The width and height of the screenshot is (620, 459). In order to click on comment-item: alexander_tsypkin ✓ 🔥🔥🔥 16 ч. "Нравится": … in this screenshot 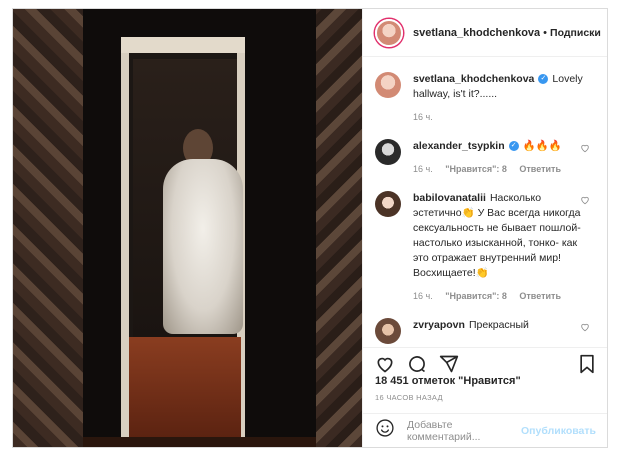, I will do `click(485, 158)`.